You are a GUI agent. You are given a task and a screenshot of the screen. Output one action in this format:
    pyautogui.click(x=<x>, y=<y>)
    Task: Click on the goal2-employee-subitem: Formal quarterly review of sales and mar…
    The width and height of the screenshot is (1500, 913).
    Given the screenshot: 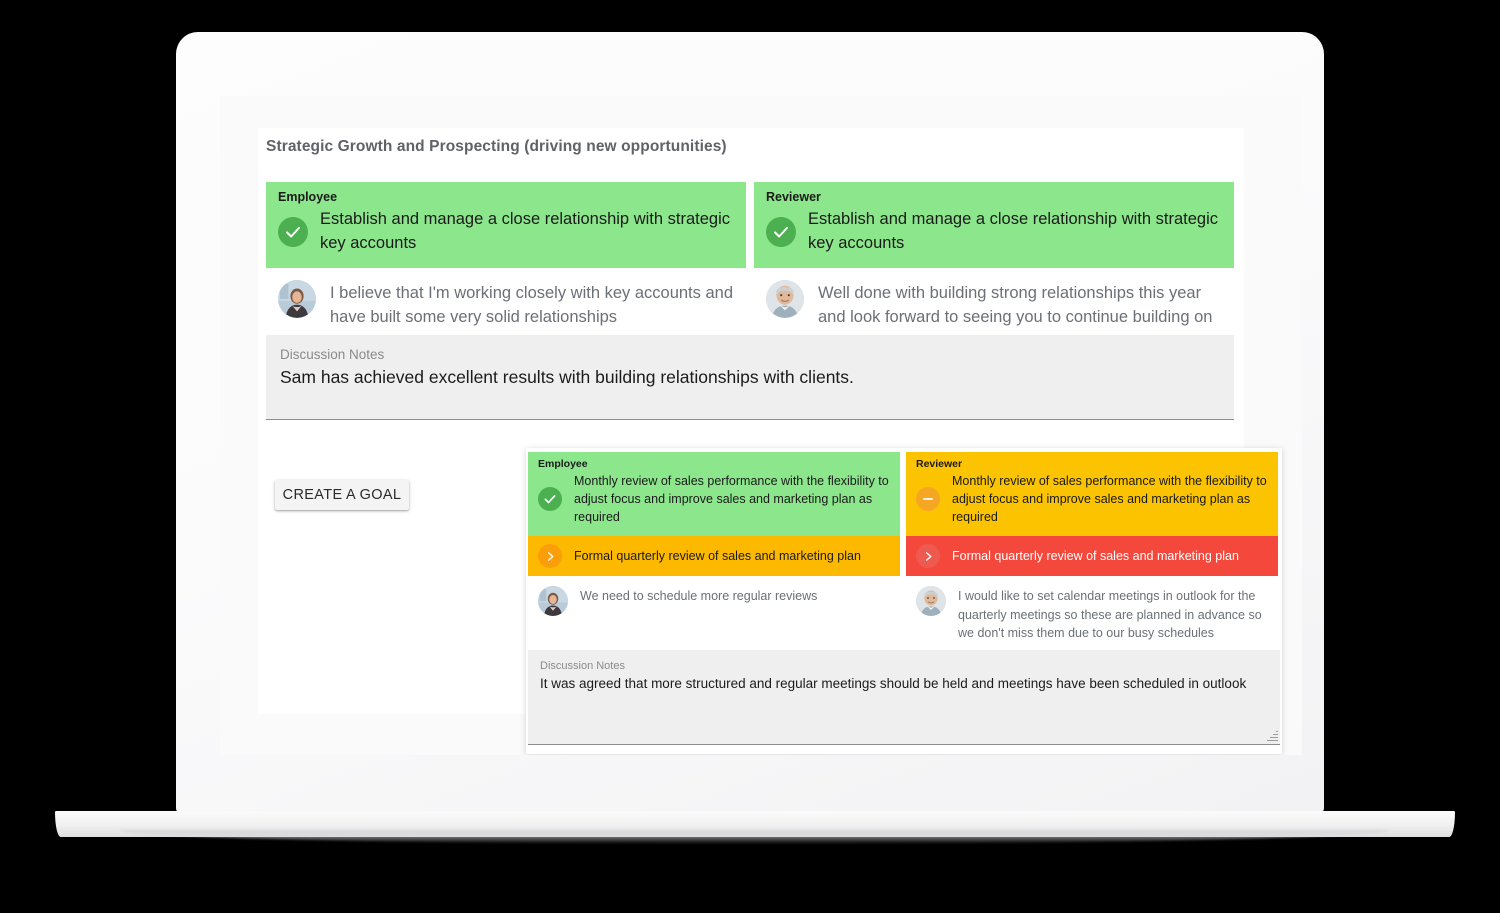 What is the action you would take?
    pyautogui.click(x=714, y=556)
    